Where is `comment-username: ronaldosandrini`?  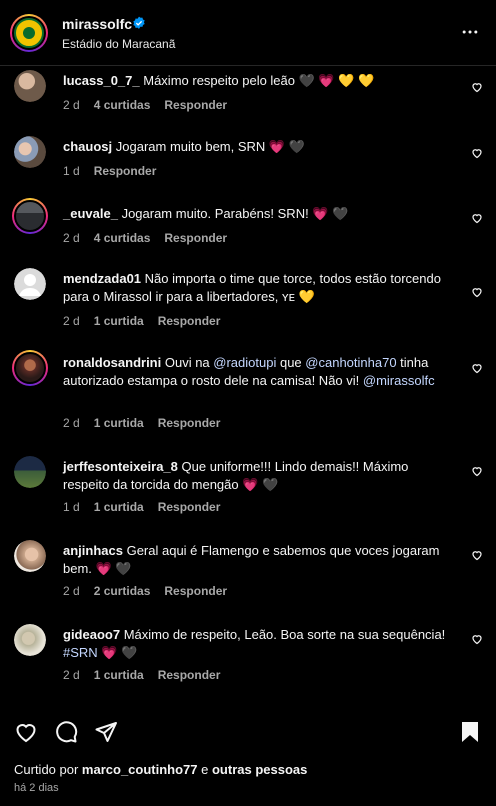
comment-username: ronaldosandrini is located at coordinates (112, 362).